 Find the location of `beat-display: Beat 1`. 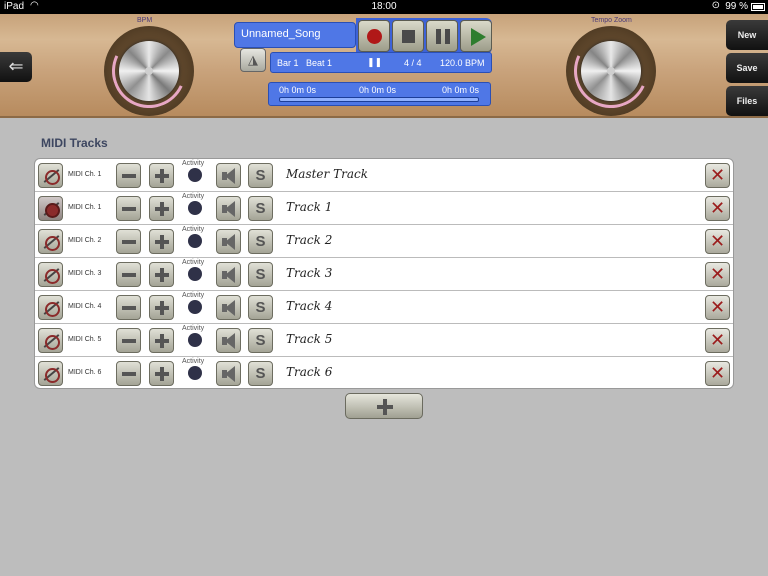

beat-display: Beat 1 is located at coordinates (319, 63).